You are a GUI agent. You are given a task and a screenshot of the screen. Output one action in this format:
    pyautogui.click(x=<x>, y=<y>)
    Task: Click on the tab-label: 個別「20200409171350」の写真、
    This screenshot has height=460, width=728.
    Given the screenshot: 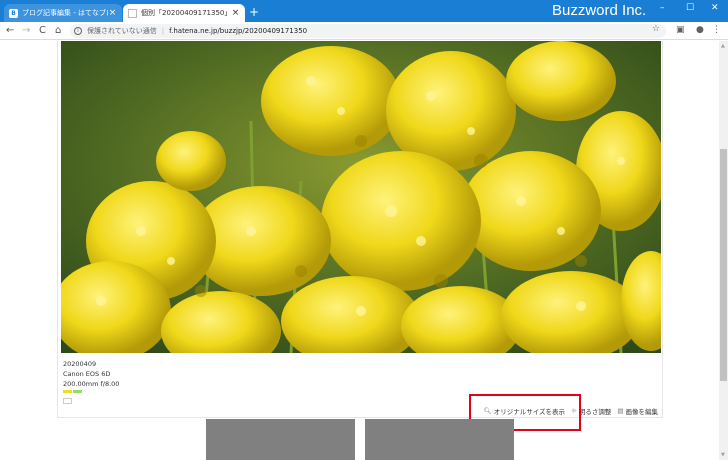 What is the action you would take?
    pyautogui.click(x=186, y=13)
    